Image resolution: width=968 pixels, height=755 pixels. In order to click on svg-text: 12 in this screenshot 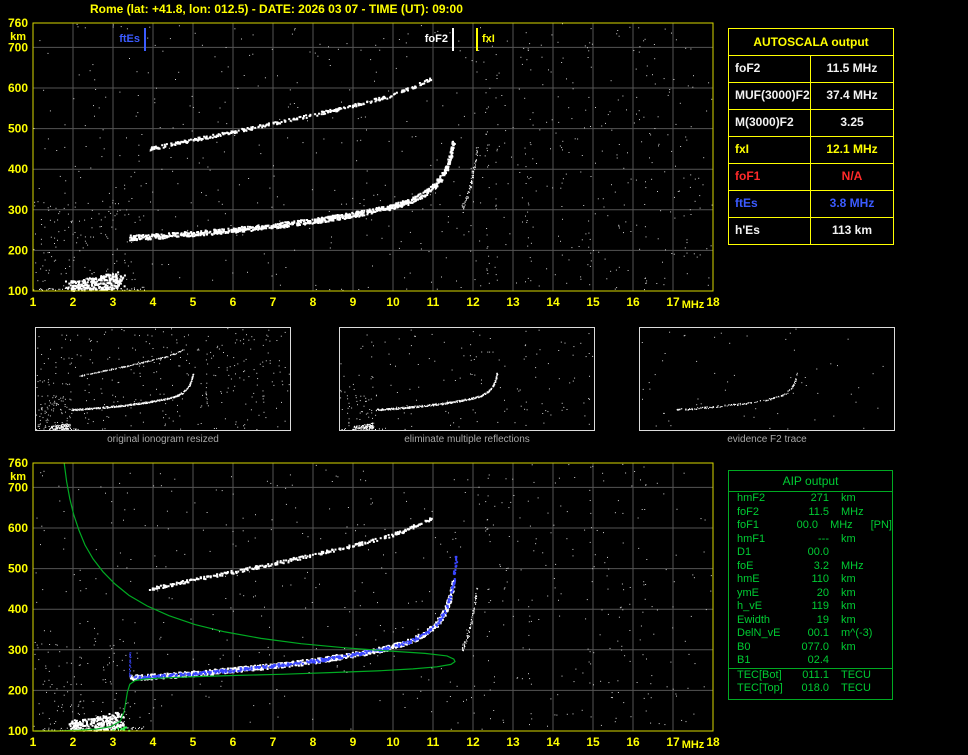, I will do `click(473, 302)`.